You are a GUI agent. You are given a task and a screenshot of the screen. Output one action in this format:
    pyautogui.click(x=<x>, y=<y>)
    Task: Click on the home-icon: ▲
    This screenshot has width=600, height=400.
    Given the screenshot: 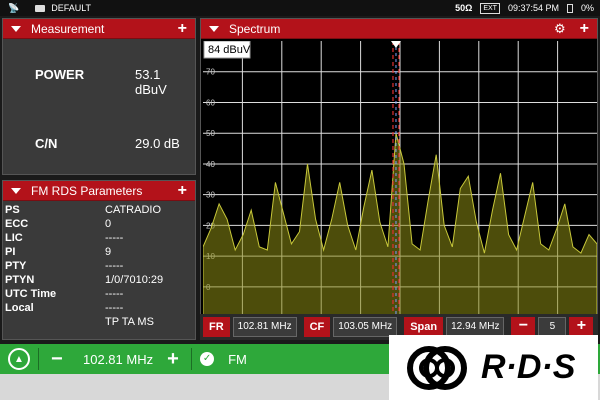 What is the action you would take?
    pyautogui.click(x=19, y=359)
    